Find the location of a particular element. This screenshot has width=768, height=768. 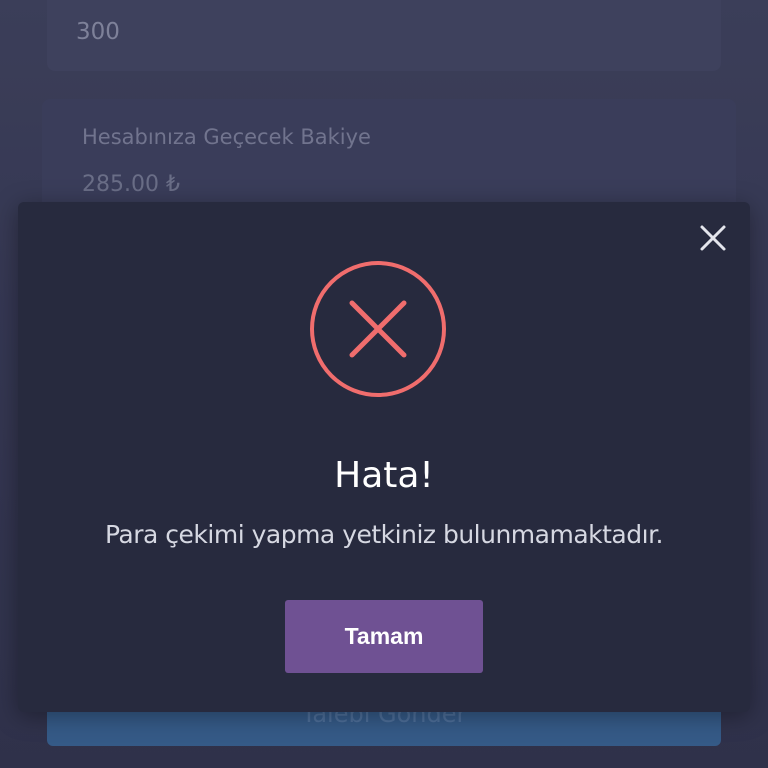

ok-button: Tamam is located at coordinates (384, 636).